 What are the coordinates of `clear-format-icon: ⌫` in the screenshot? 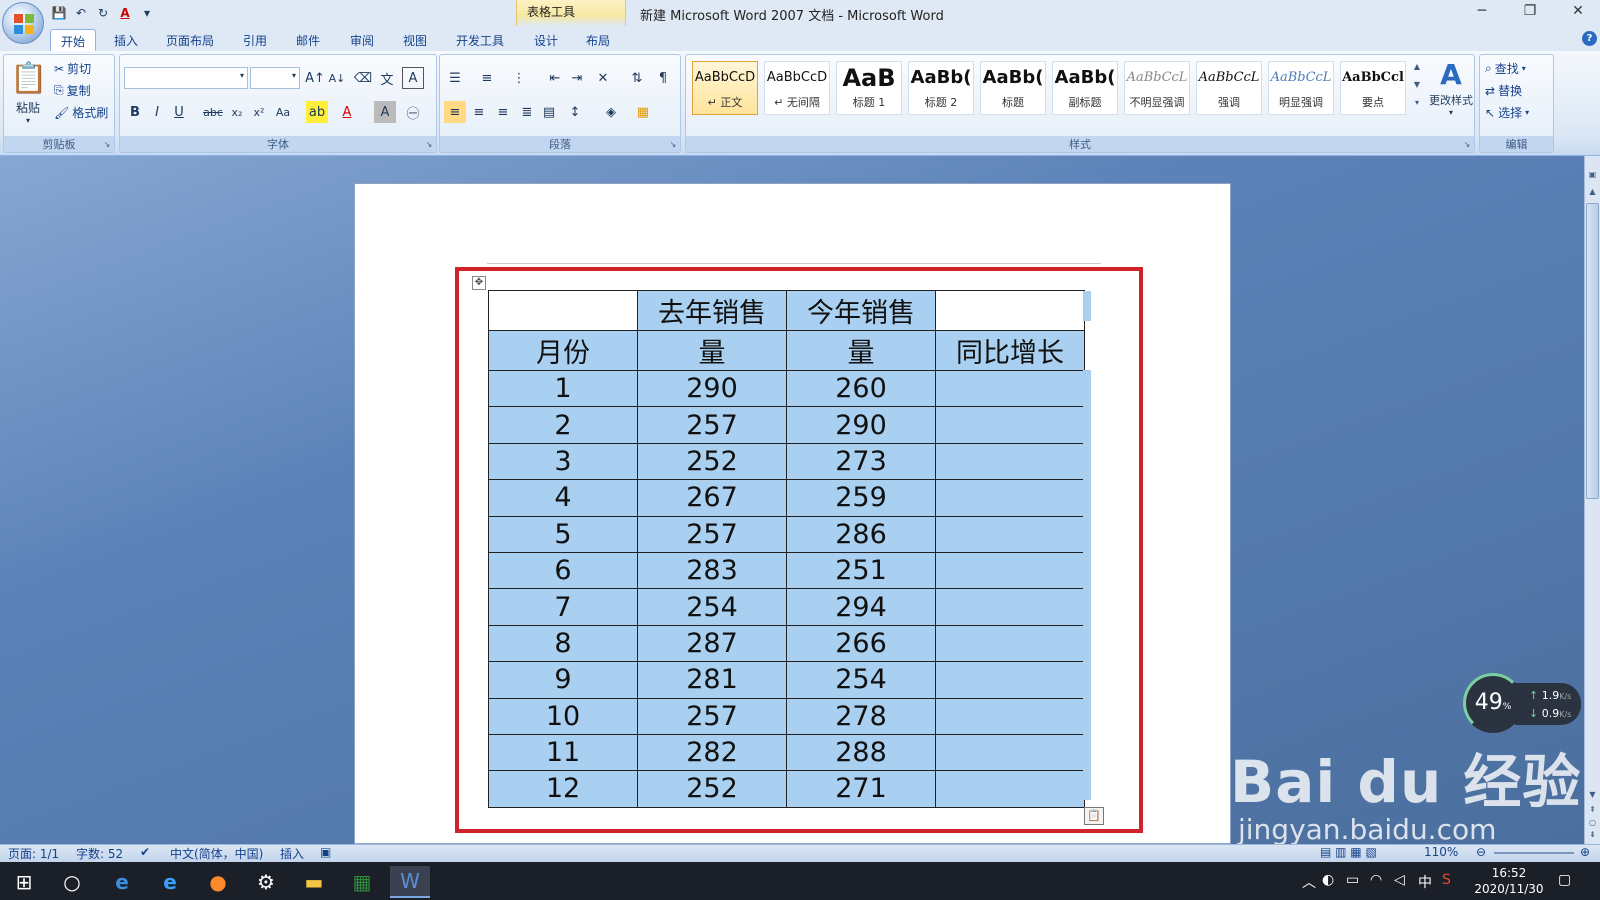 It's located at (363, 78).